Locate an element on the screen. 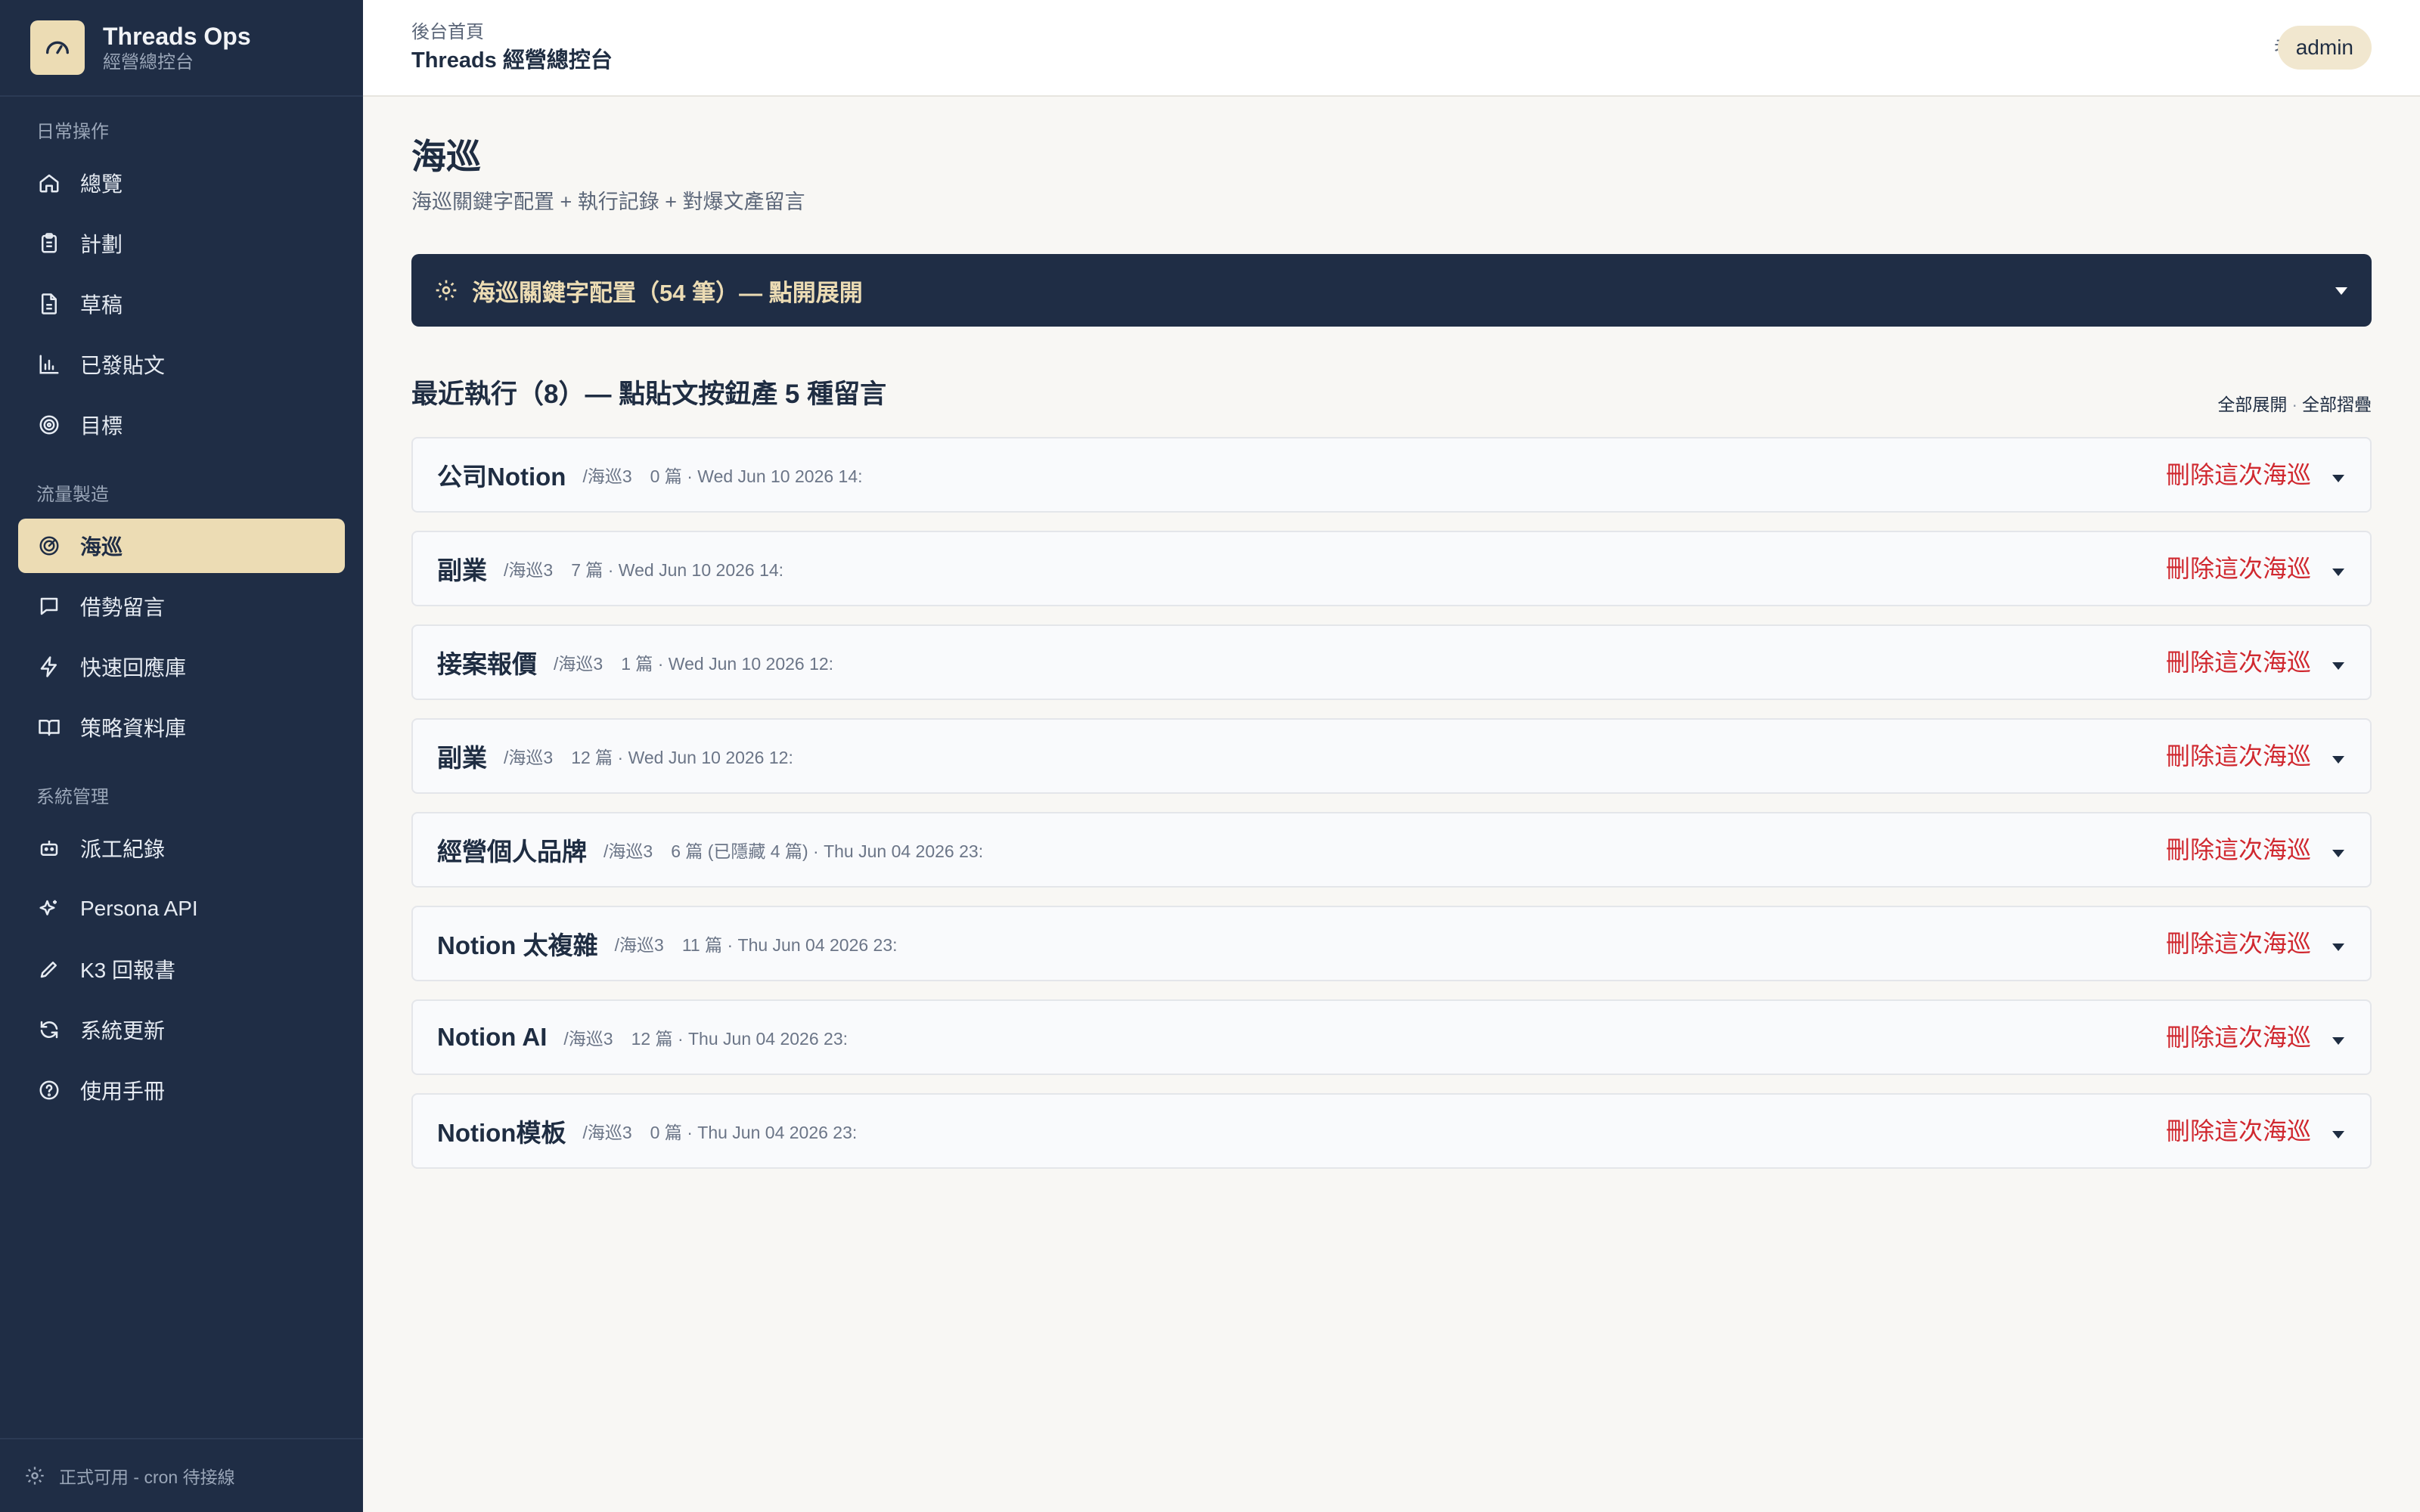 The width and height of the screenshot is (2420, 1512). role-badge: admin is located at coordinates (2324, 48).